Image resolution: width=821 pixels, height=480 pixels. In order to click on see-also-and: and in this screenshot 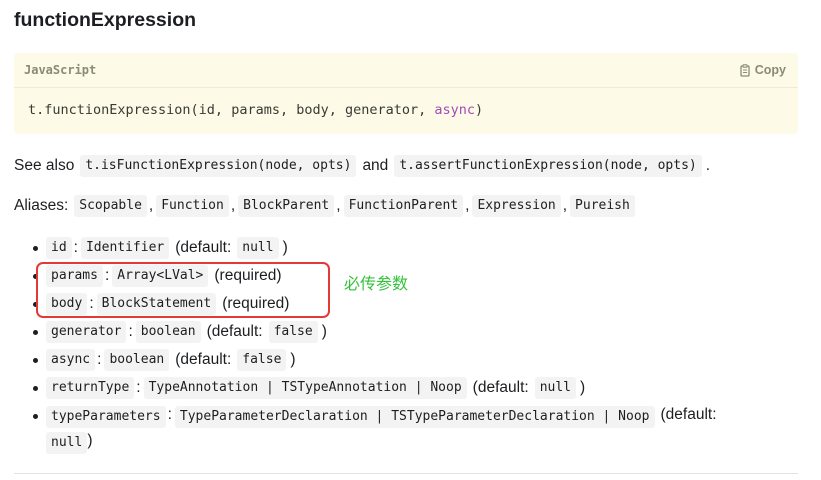, I will do `click(375, 165)`.